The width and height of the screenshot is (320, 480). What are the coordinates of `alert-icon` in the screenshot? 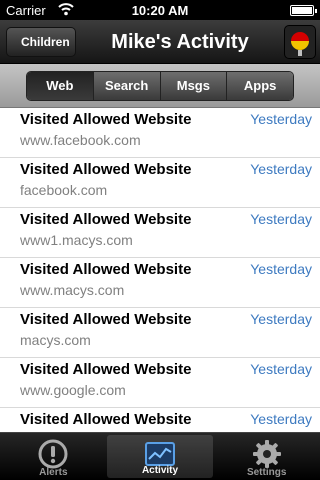 It's located at (53, 454).